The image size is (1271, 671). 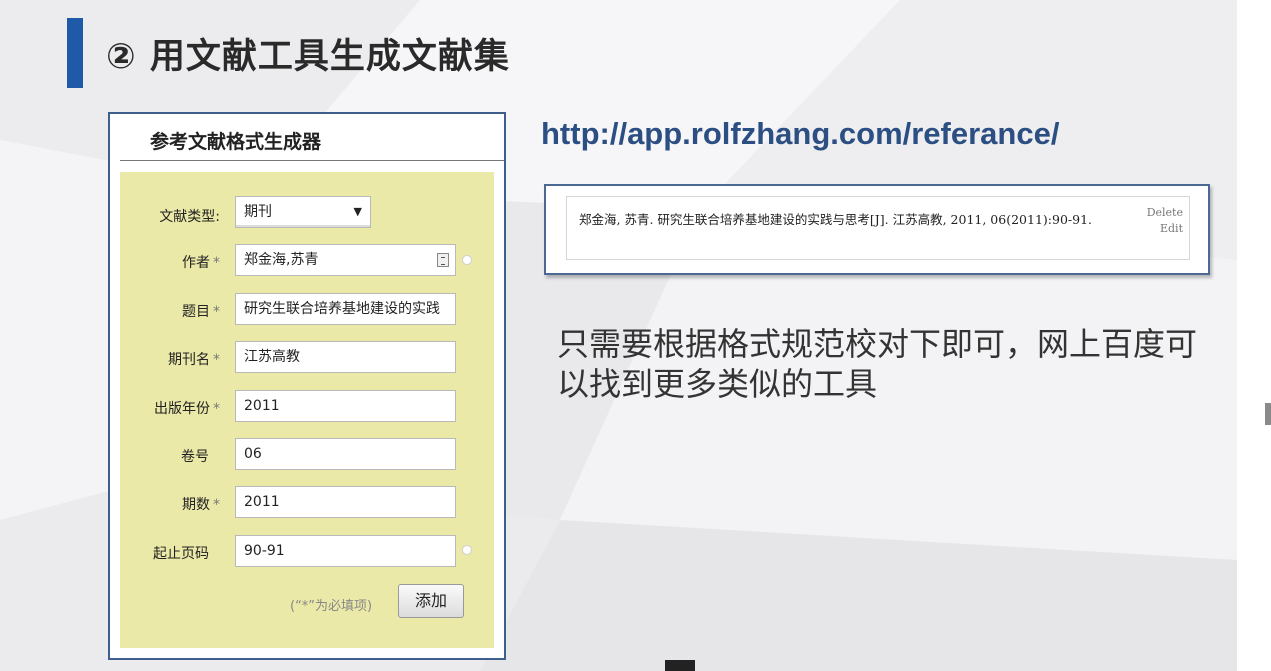 What do you see at coordinates (1268, 414) in the screenshot?
I see `edge-marker` at bounding box center [1268, 414].